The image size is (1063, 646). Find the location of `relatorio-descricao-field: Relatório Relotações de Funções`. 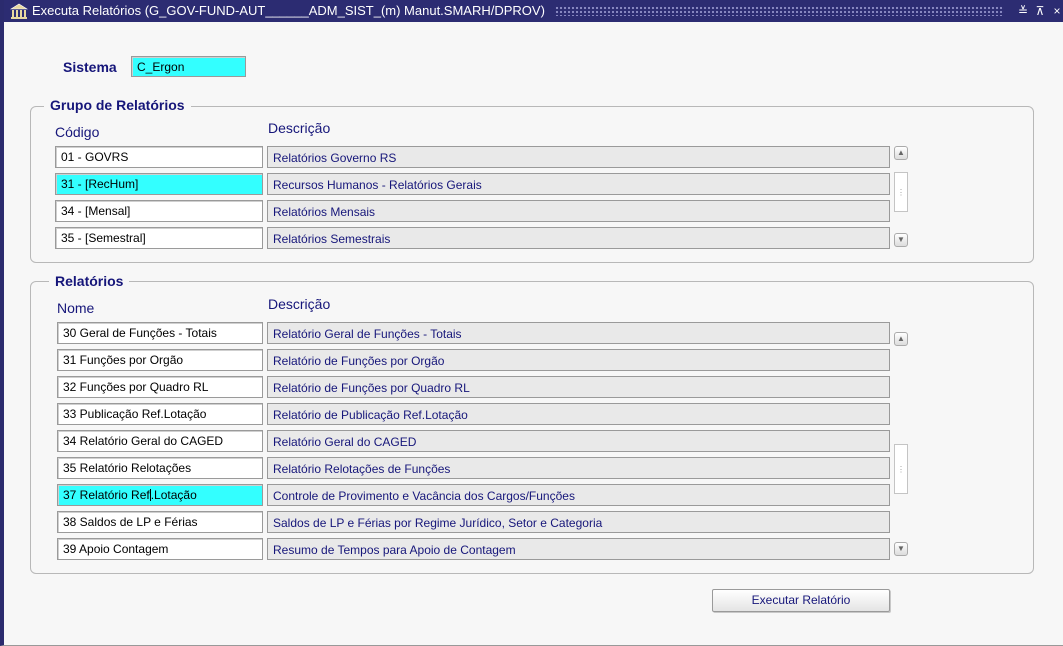

relatorio-descricao-field: Relatório Relotações de Funções is located at coordinates (578, 468).